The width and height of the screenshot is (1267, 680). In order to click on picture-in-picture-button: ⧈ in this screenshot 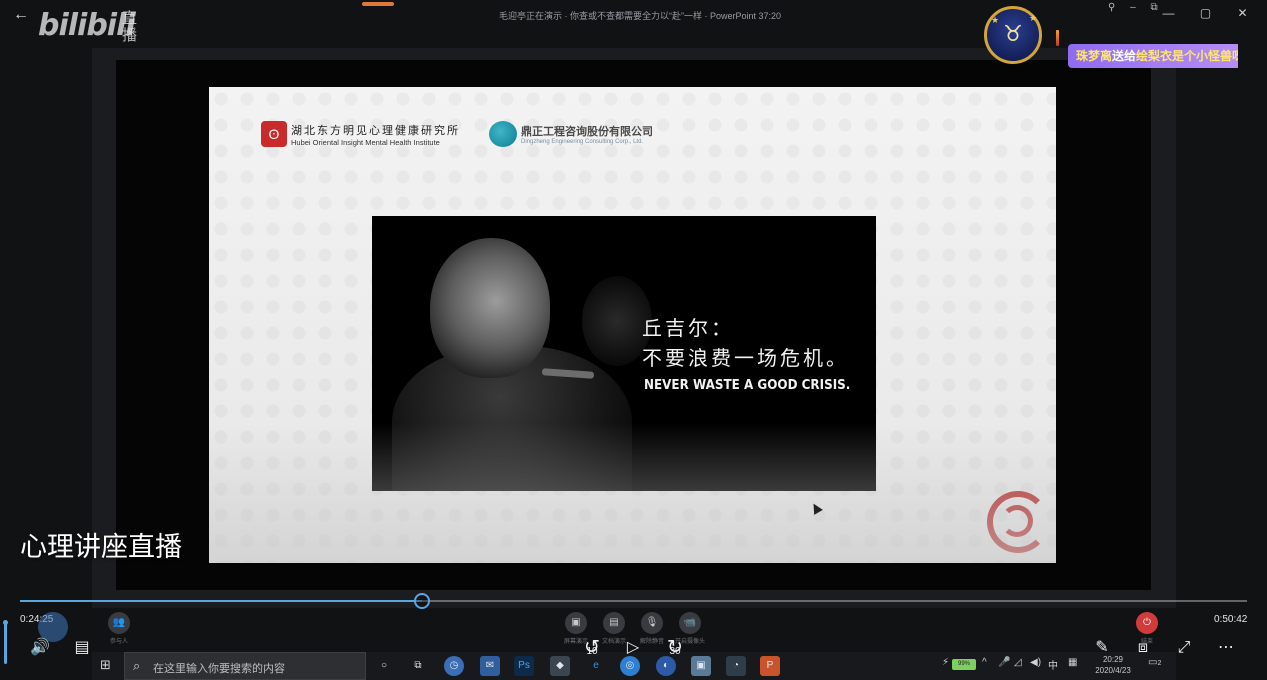, I will do `click(1143, 648)`.